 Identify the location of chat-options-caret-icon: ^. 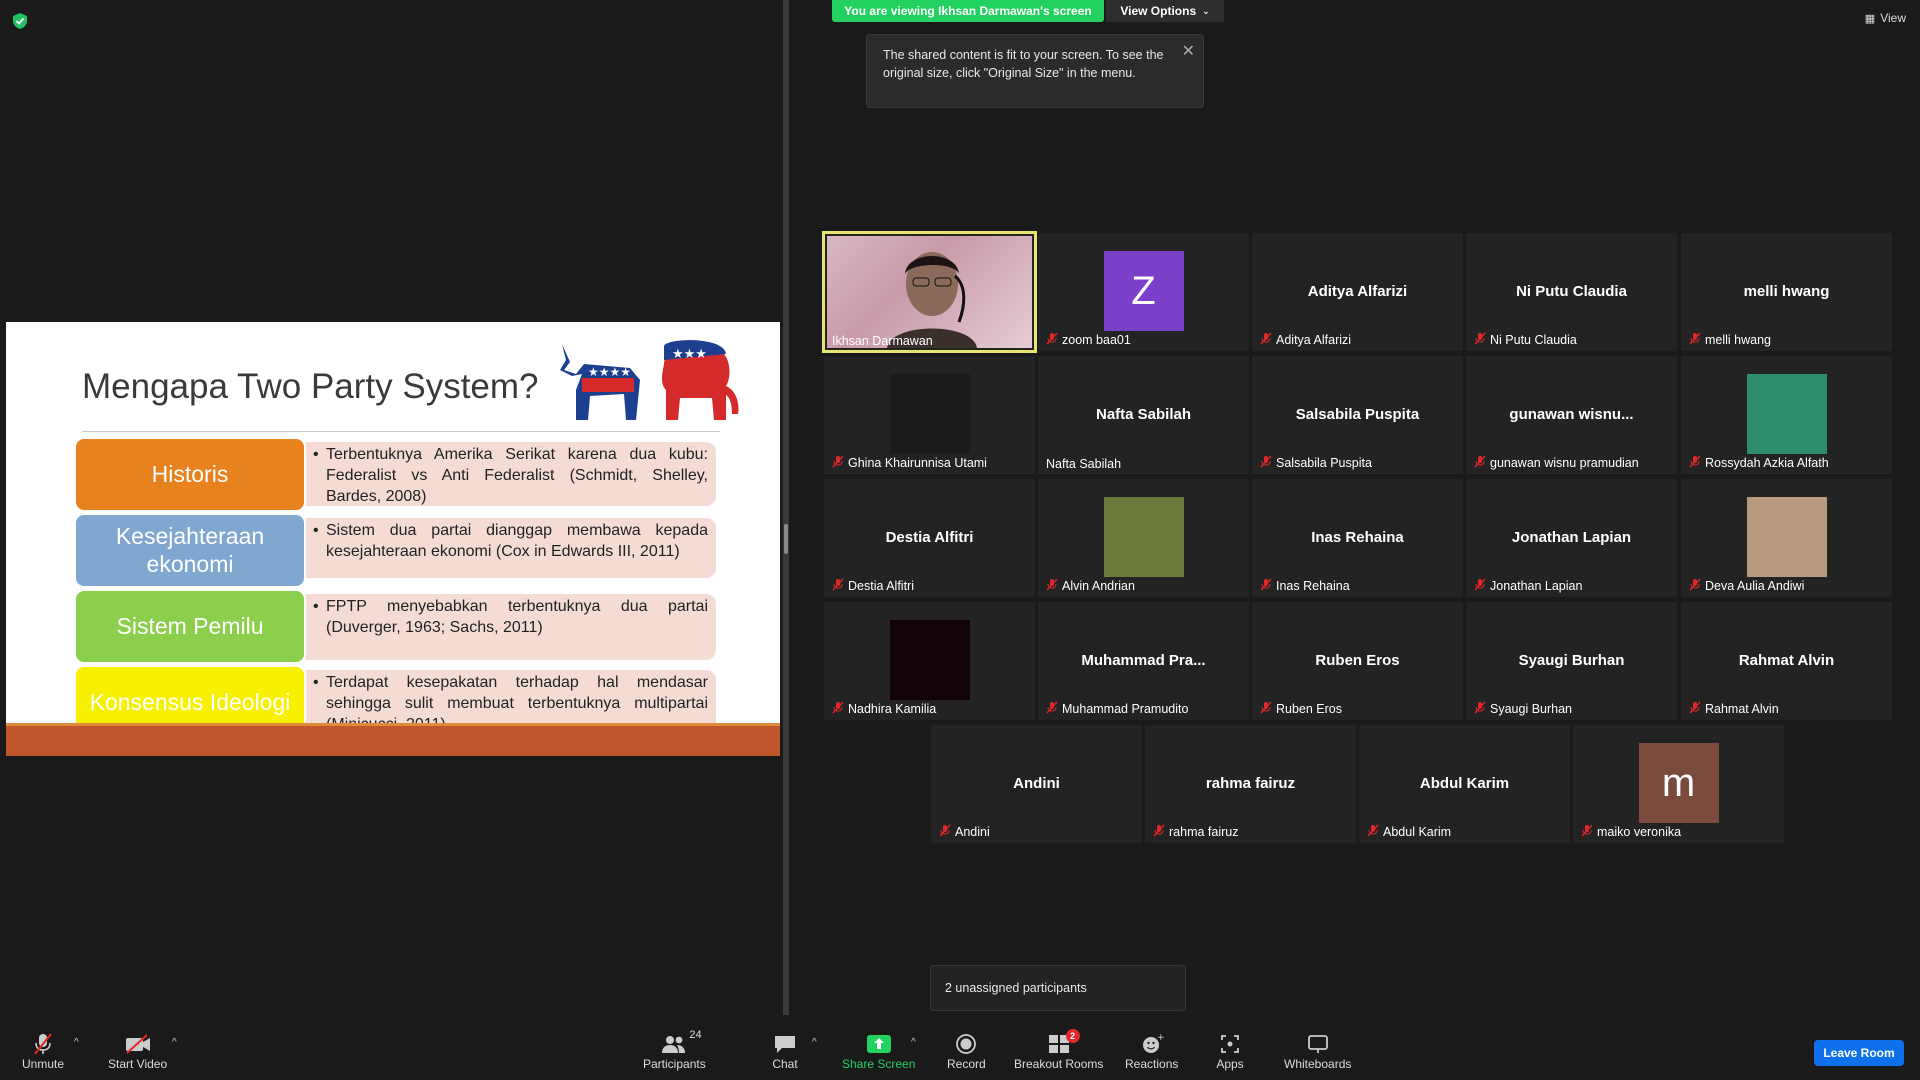
(814, 1042).